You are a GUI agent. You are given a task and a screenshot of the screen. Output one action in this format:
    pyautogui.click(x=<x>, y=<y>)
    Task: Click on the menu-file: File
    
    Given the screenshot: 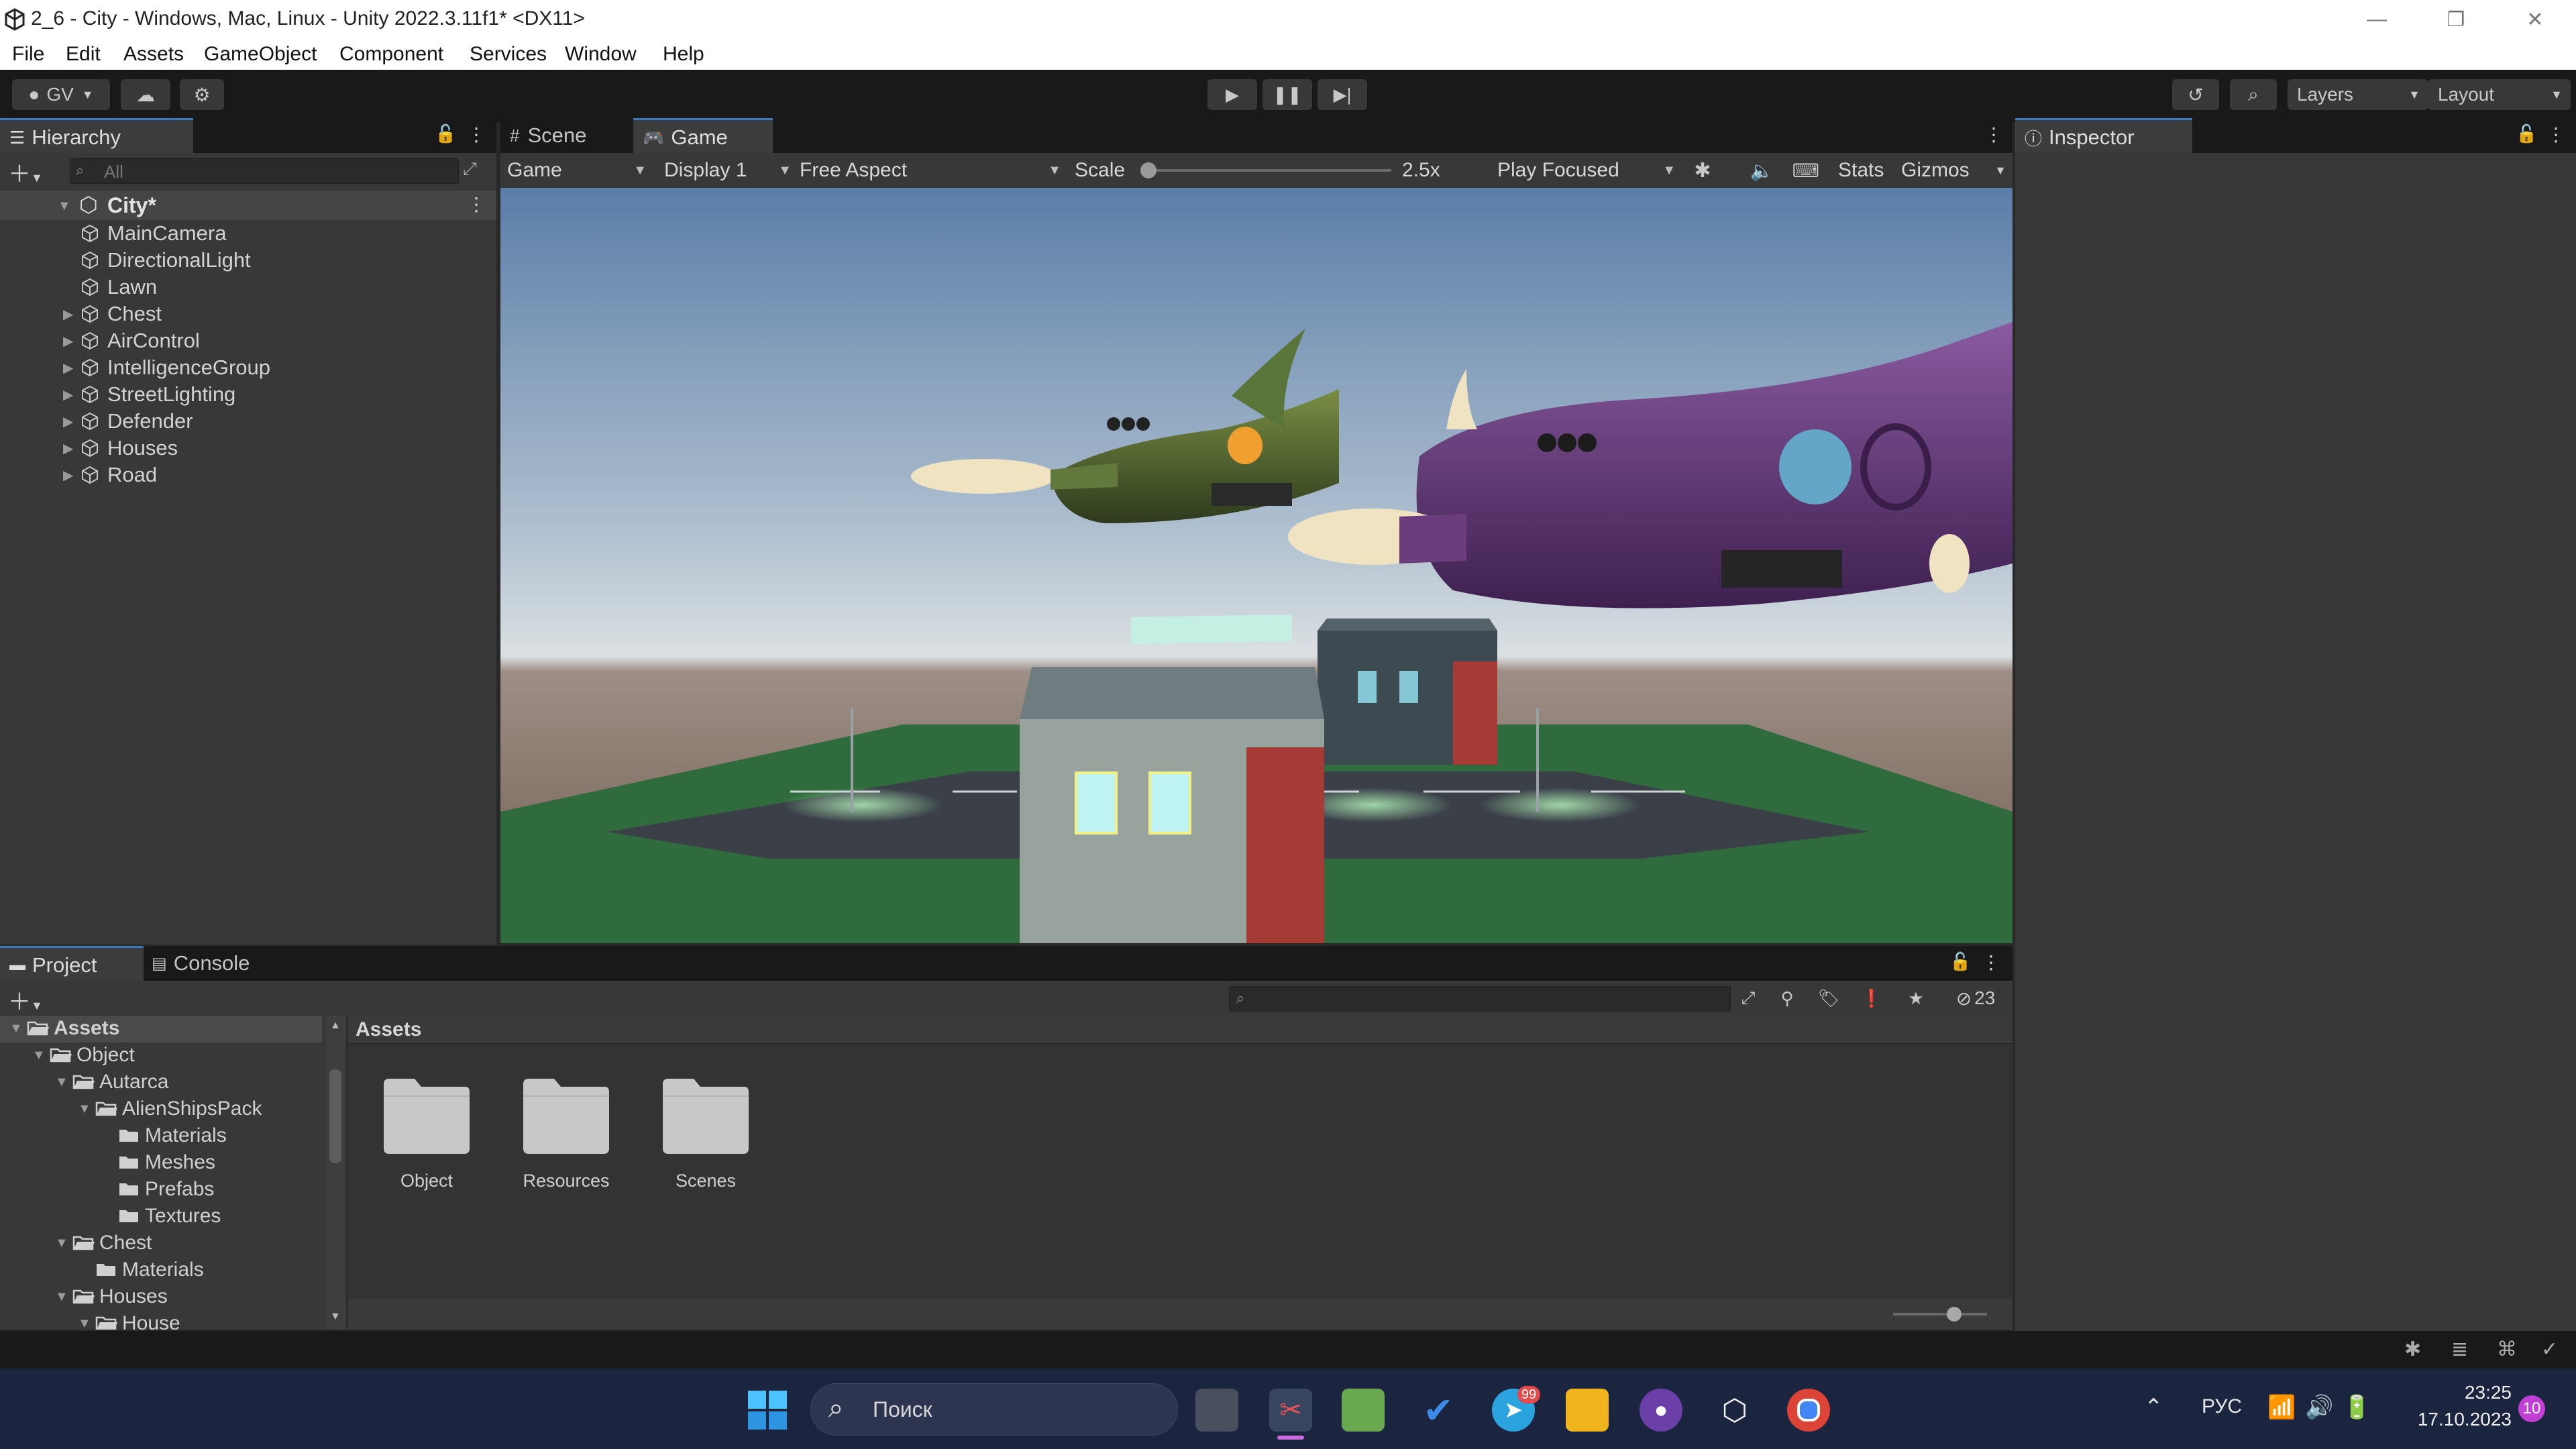 What is the action you would take?
    pyautogui.click(x=28, y=54)
    